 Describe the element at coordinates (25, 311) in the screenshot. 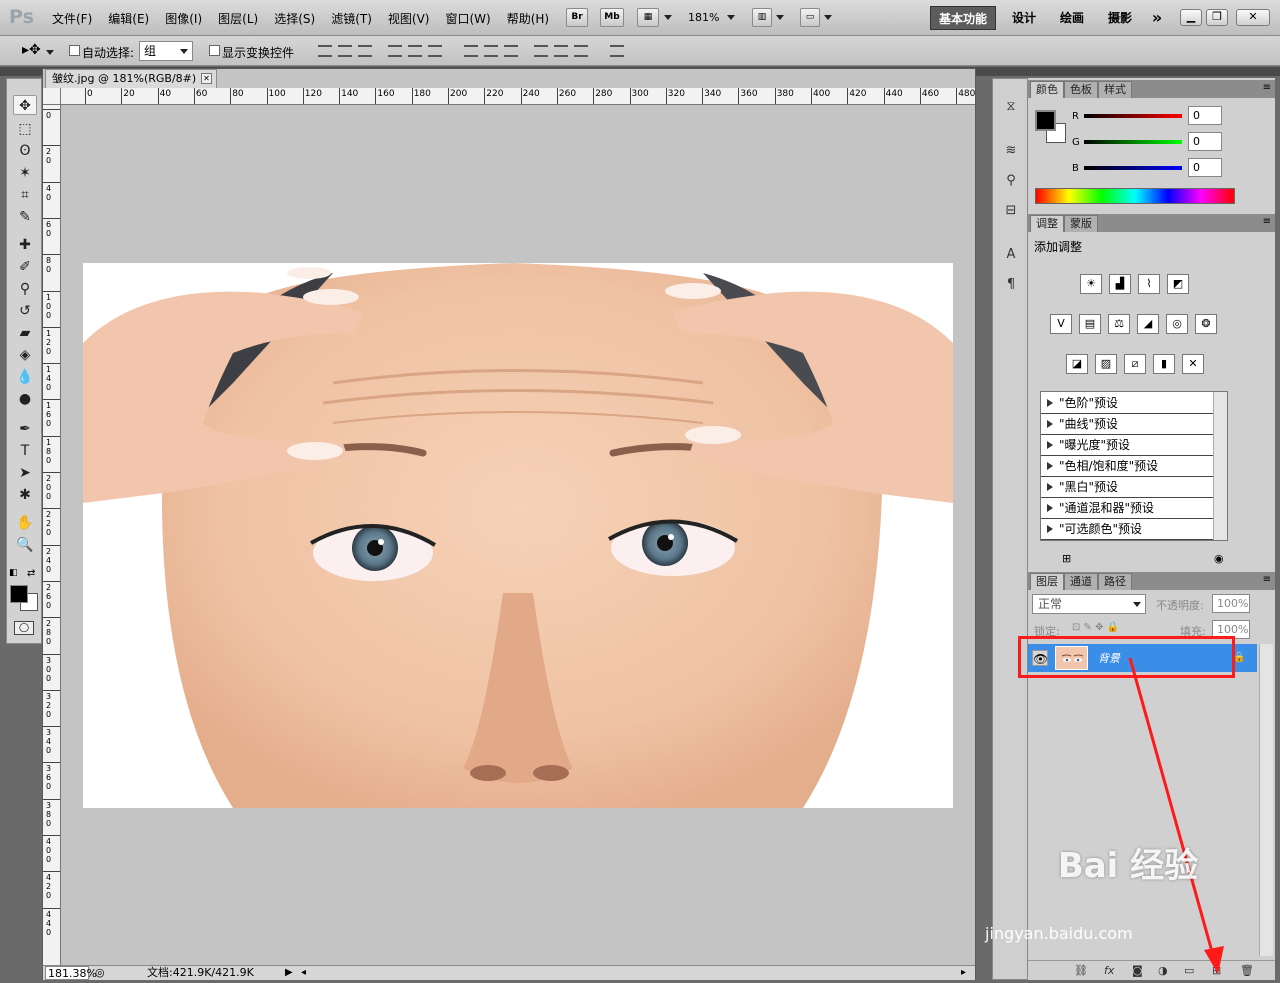

I see `history-brush-tool-icon: ↺` at that location.